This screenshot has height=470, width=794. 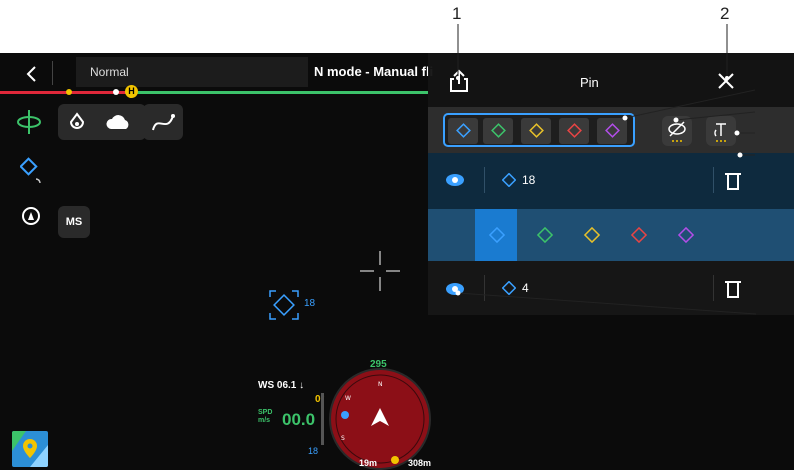 I want to click on wind-speed: WS 06.1 ↓, so click(x=281, y=385).